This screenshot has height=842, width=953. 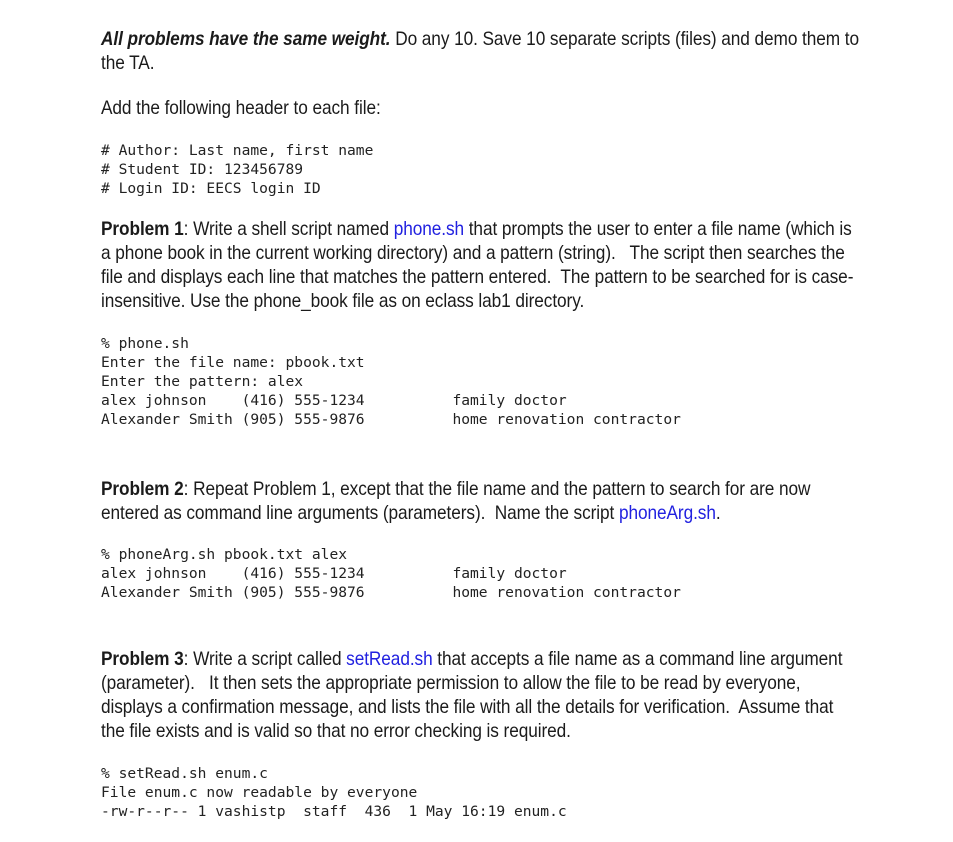 I want to click on problem-1-text-before: Write a shell script named, so click(x=293, y=229).